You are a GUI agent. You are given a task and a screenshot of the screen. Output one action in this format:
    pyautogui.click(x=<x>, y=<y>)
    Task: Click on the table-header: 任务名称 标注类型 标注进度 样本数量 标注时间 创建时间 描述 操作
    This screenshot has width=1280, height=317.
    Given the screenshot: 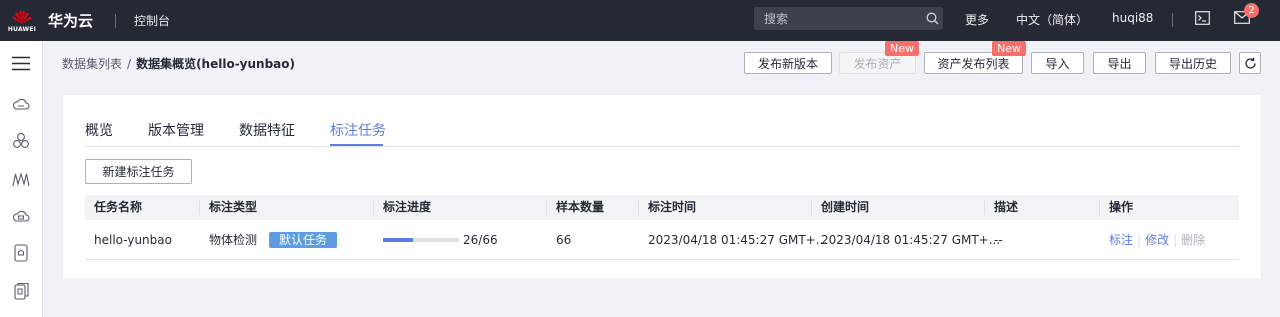 What is the action you would take?
    pyautogui.click(x=662, y=207)
    